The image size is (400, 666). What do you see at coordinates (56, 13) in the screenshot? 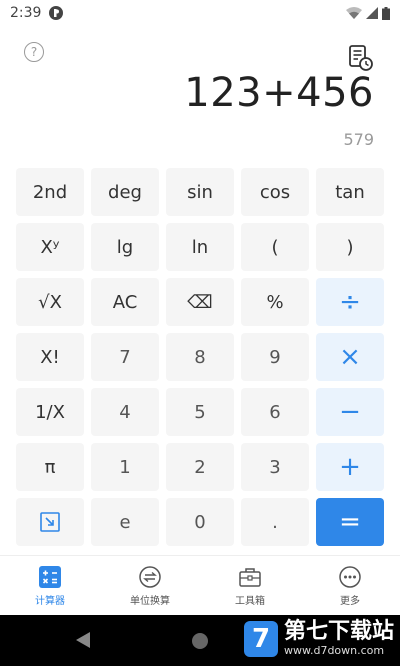
I see `notification-app-icon` at bounding box center [56, 13].